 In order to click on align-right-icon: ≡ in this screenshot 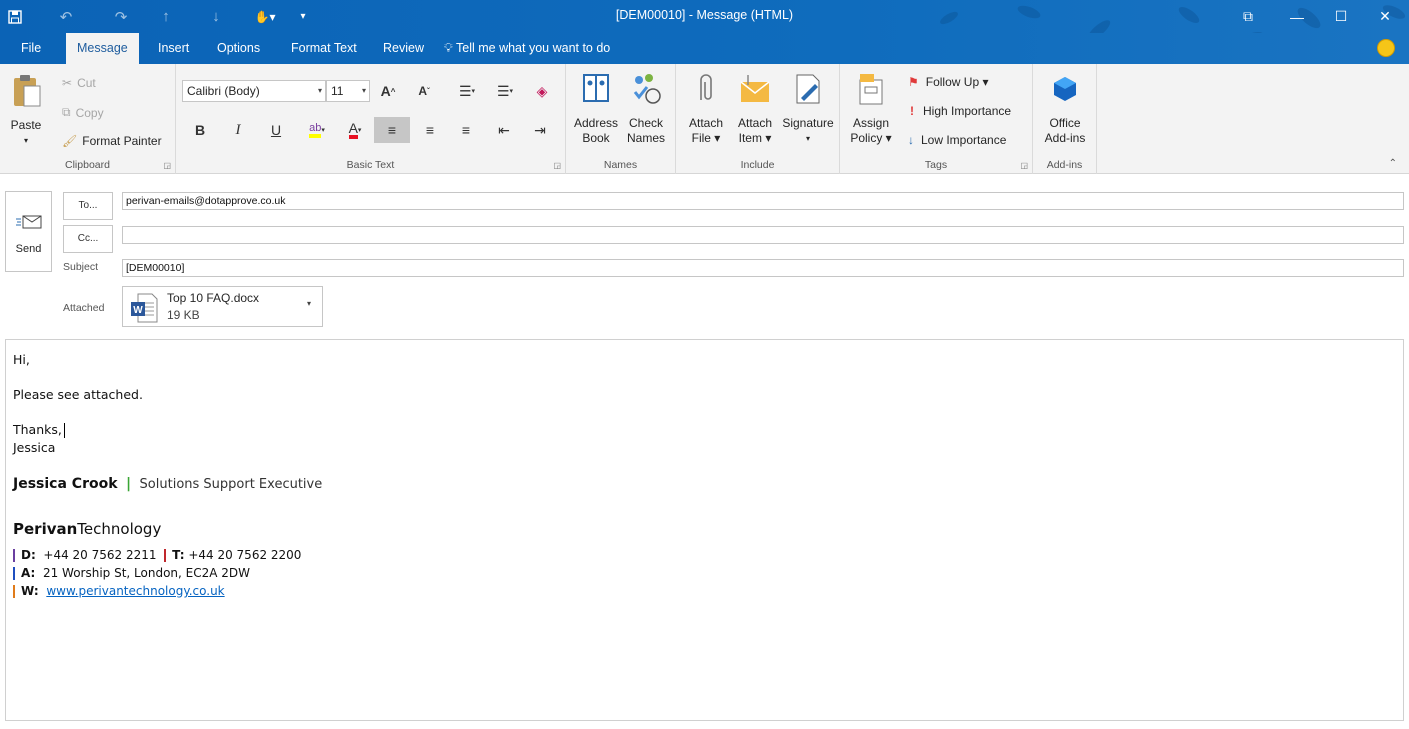, I will do `click(466, 130)`.